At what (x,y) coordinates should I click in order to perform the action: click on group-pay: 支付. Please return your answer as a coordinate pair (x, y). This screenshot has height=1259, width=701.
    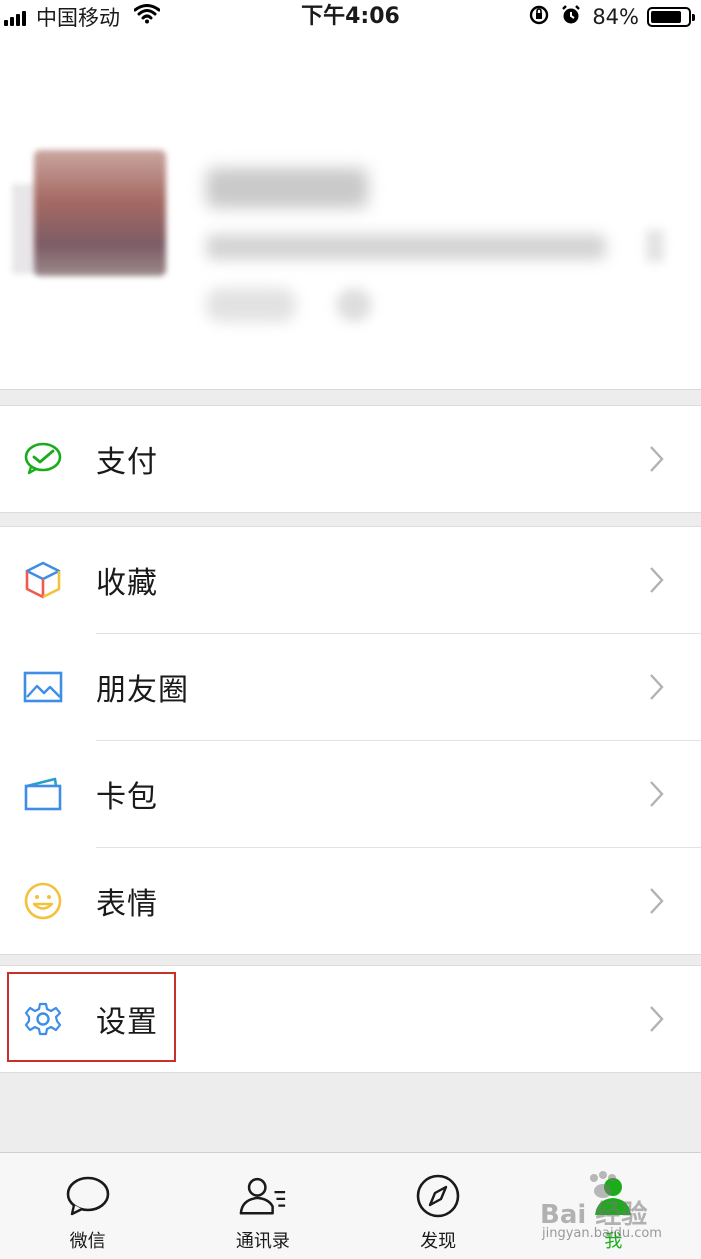
    Looking at the image, I should click on (350, 459).